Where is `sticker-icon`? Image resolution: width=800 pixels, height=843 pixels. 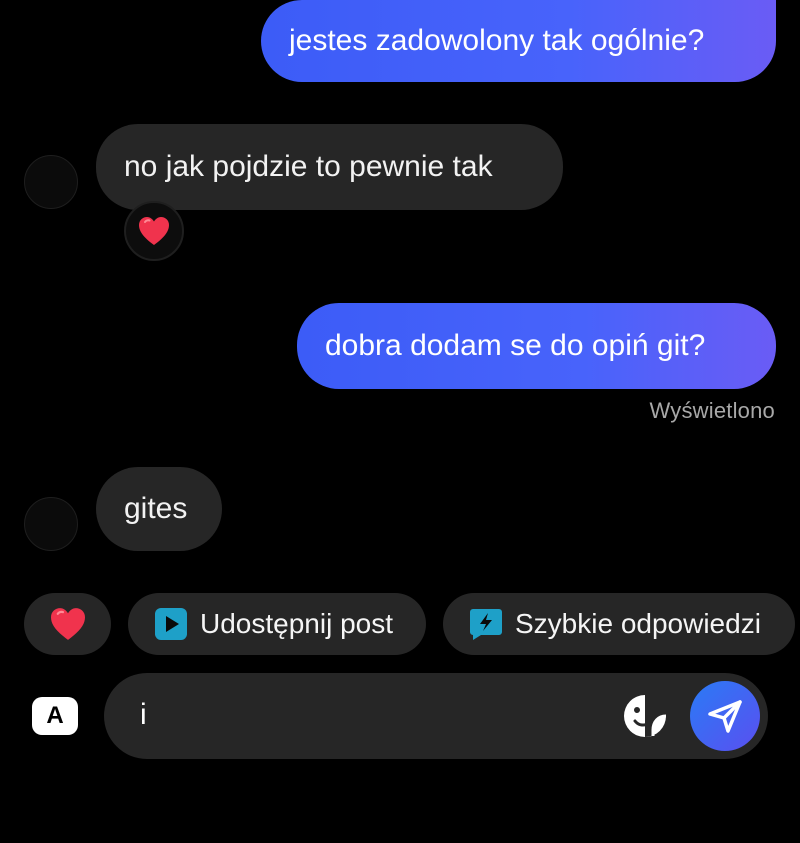 sticker-icon is located at coordinates (645, 716).